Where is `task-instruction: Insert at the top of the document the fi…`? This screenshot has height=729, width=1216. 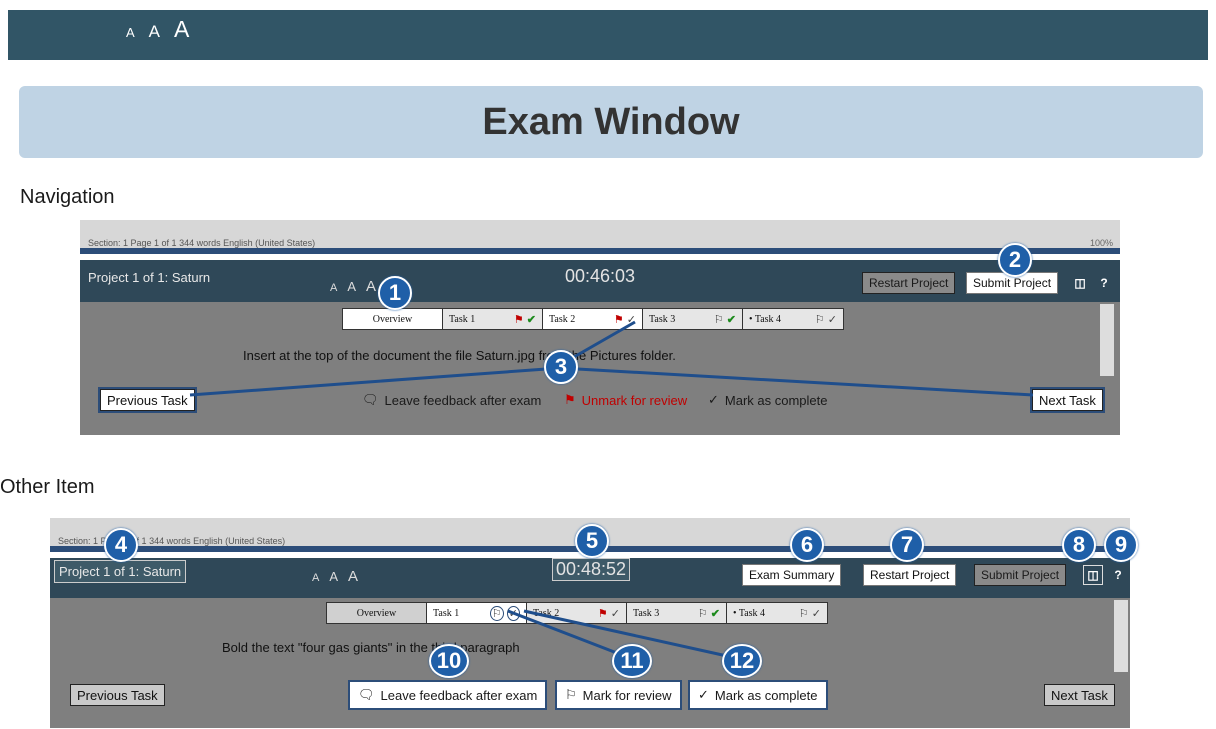 task-instruction: Insert at the top of the document the fi… is located at coordinates (459, 355).